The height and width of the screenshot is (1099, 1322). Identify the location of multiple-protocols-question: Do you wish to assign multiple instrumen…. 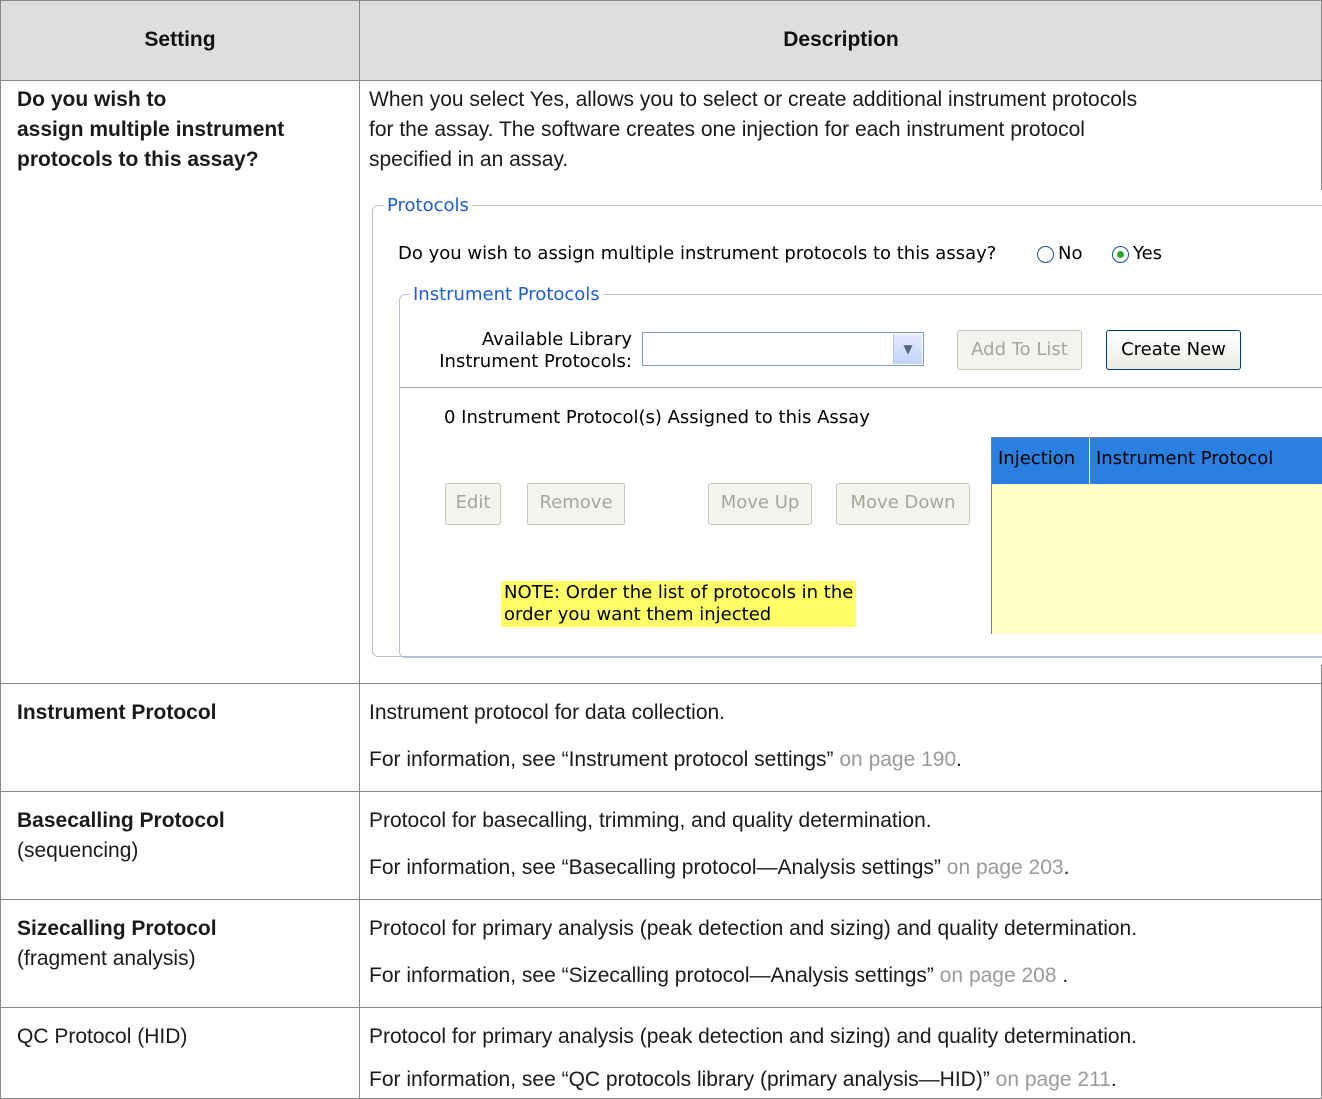
(697, 253).